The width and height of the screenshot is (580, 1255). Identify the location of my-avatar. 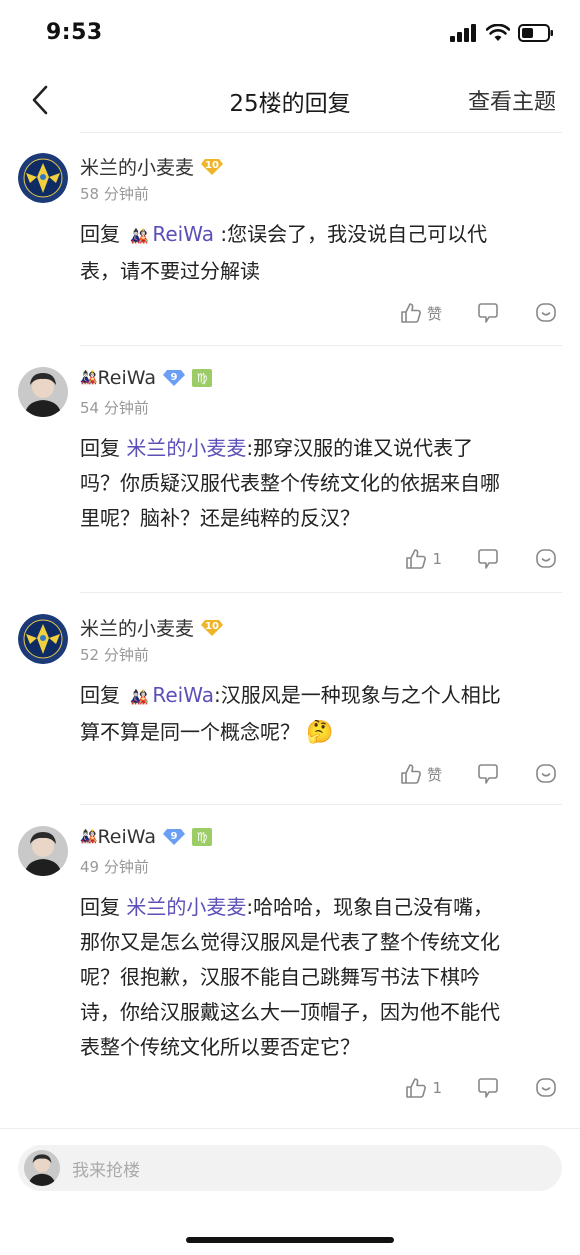
(42, 1168).